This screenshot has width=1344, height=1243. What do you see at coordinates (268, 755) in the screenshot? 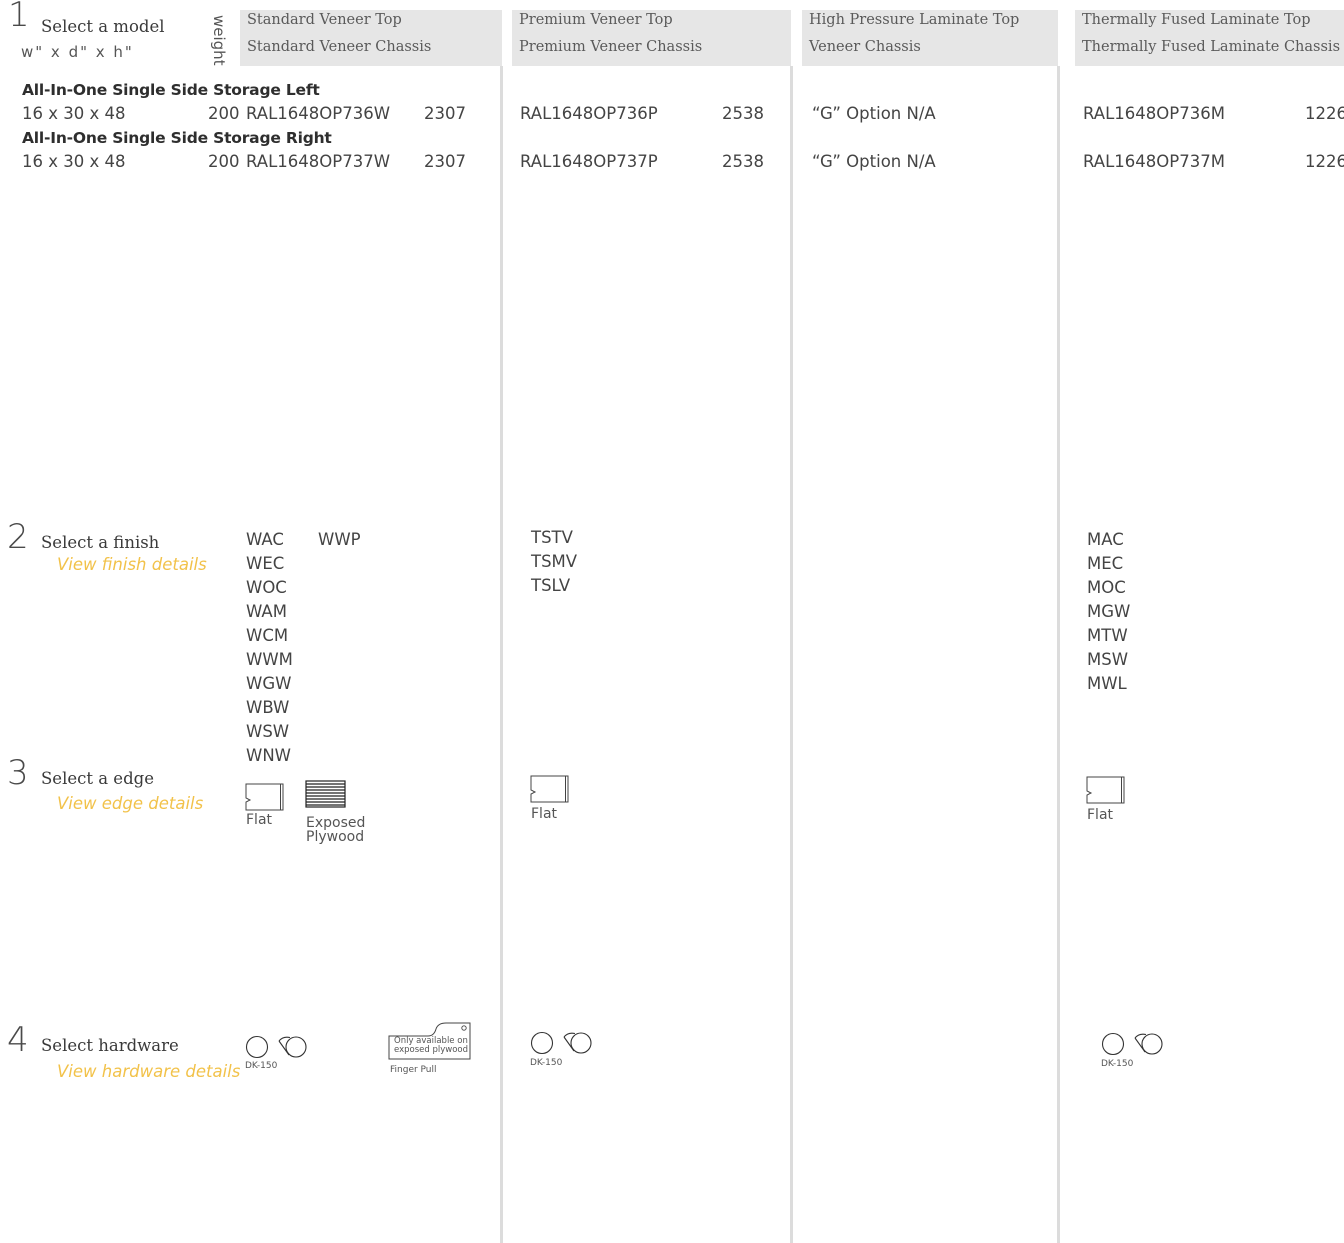
I see `finish-code: WNW` at bounding box center [268, 755].